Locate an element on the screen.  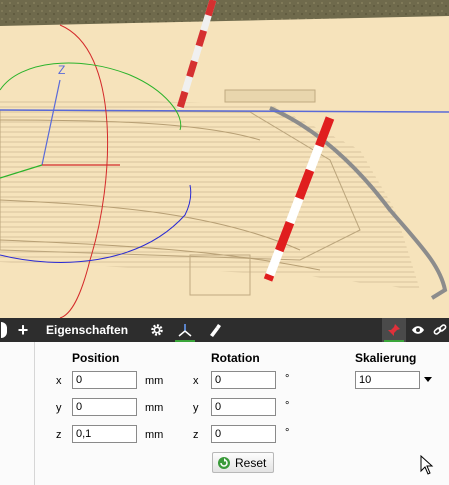
position-y-unit: mm is located at coordinates (154, 408).